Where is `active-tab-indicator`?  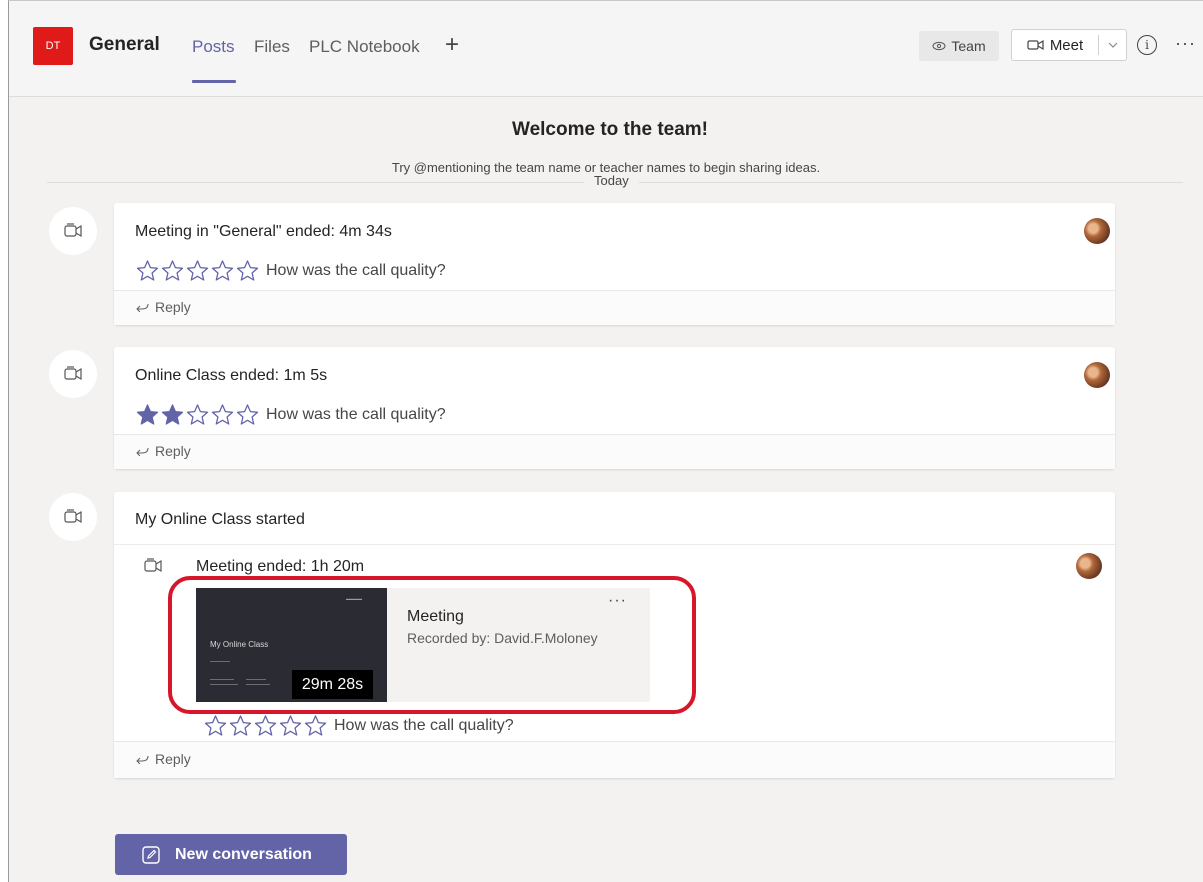 active-tab-indicator is located at coordinates (214, 81).